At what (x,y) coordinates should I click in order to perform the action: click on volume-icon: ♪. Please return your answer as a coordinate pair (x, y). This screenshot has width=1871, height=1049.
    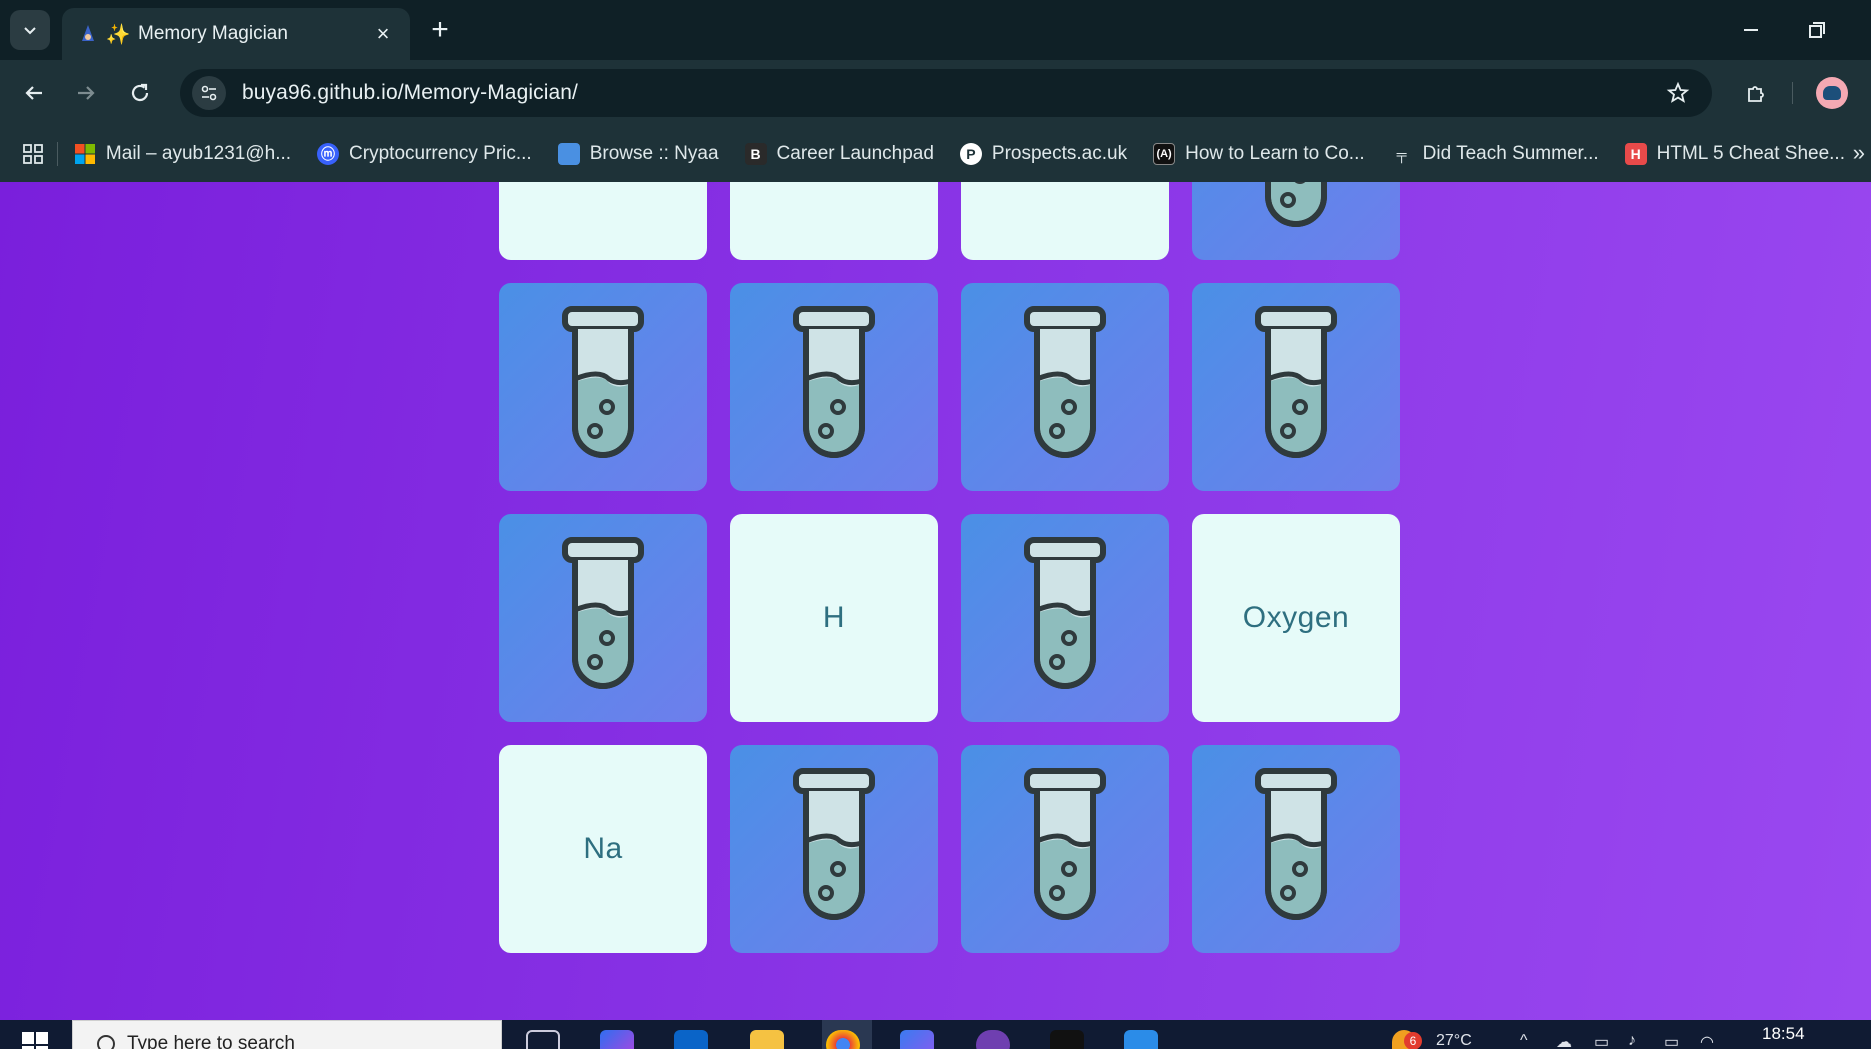
    Looking at the image, I should click on (1632, 1040).